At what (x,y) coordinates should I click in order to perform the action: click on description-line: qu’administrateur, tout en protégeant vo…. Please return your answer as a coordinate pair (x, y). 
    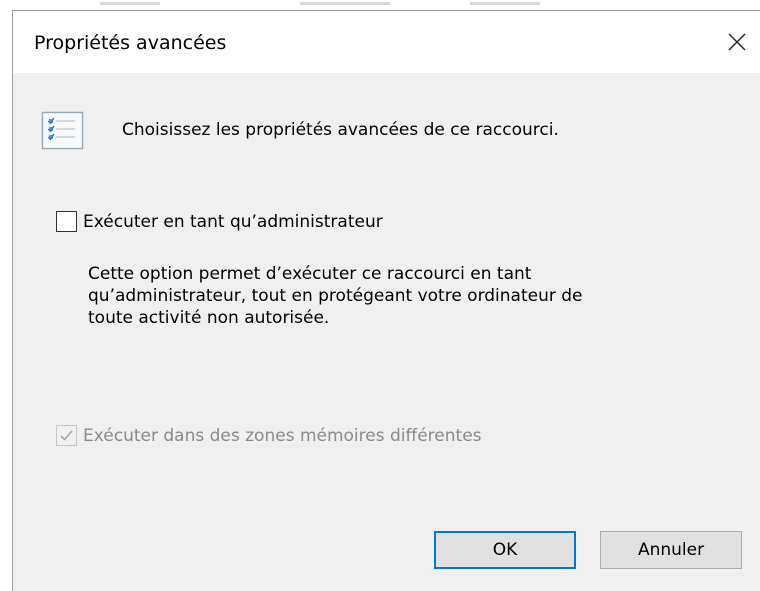
    Looking at the image, I should click on (335, 296).